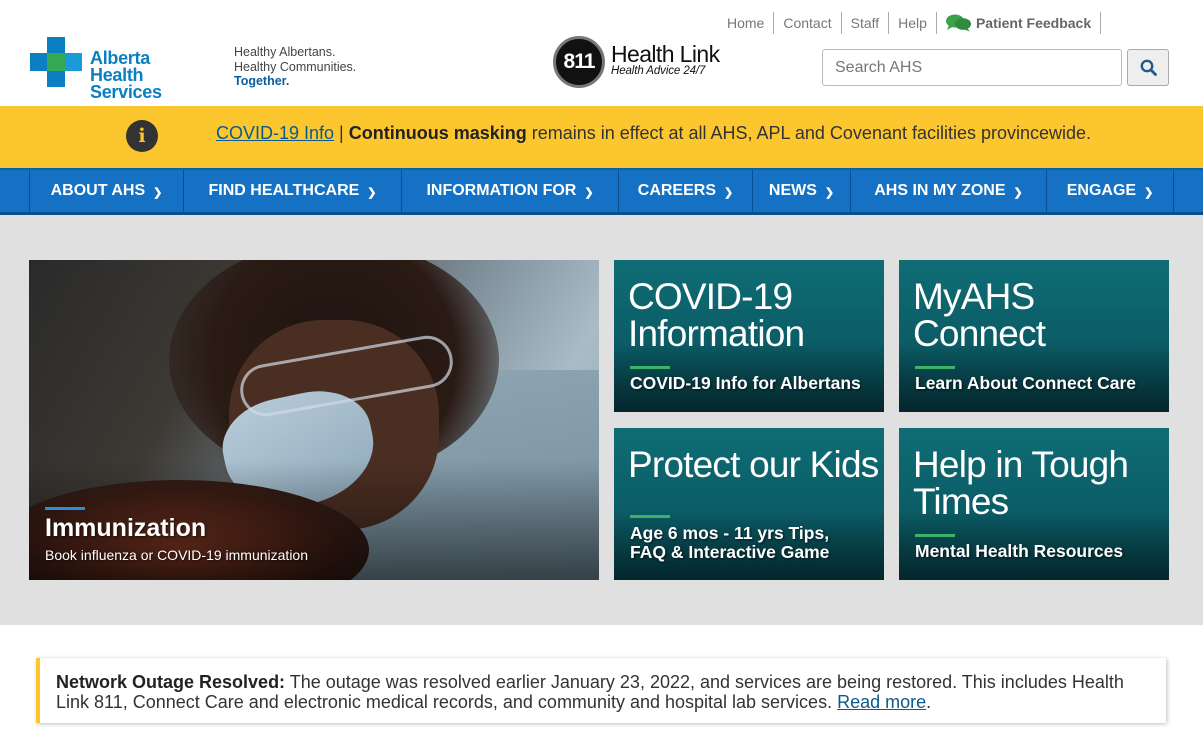  I want to click on nav-label-engage: ENGAGE, so click(1101, 190).